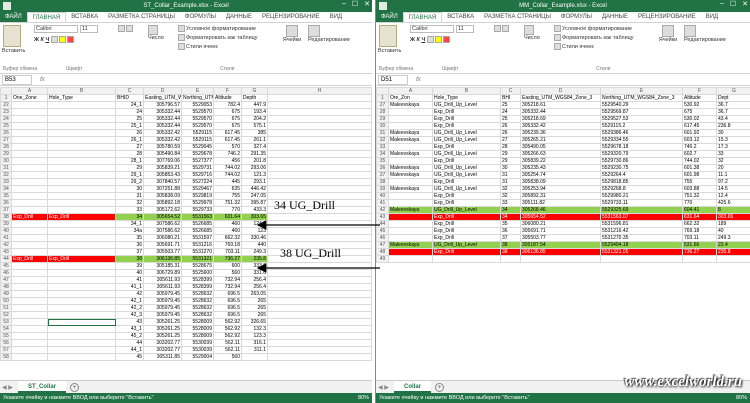 The height and width of the screenshot is (403, 750). I want to click on watermark: www.excelworld.ru, so click(683, 382).